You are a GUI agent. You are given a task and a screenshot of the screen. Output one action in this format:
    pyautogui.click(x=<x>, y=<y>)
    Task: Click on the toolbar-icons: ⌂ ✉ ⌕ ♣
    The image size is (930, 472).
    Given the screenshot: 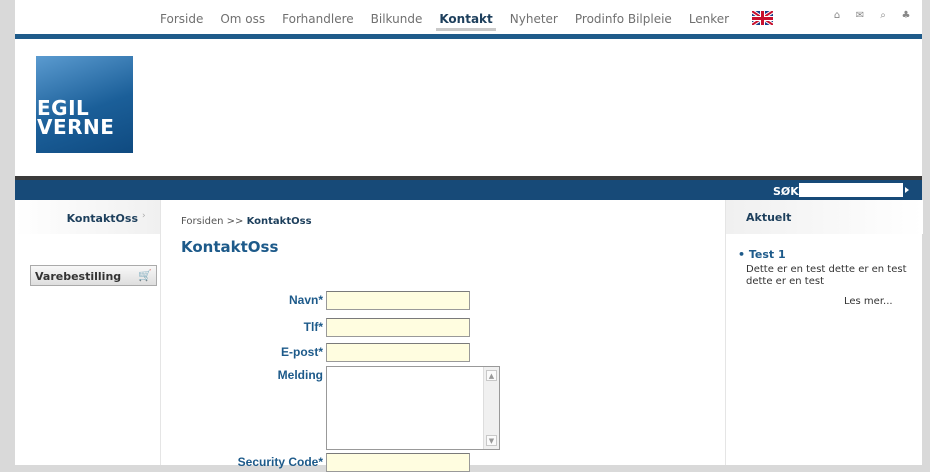 What is the action you would take?
    pyautogui.click(x=871, y=15)
    